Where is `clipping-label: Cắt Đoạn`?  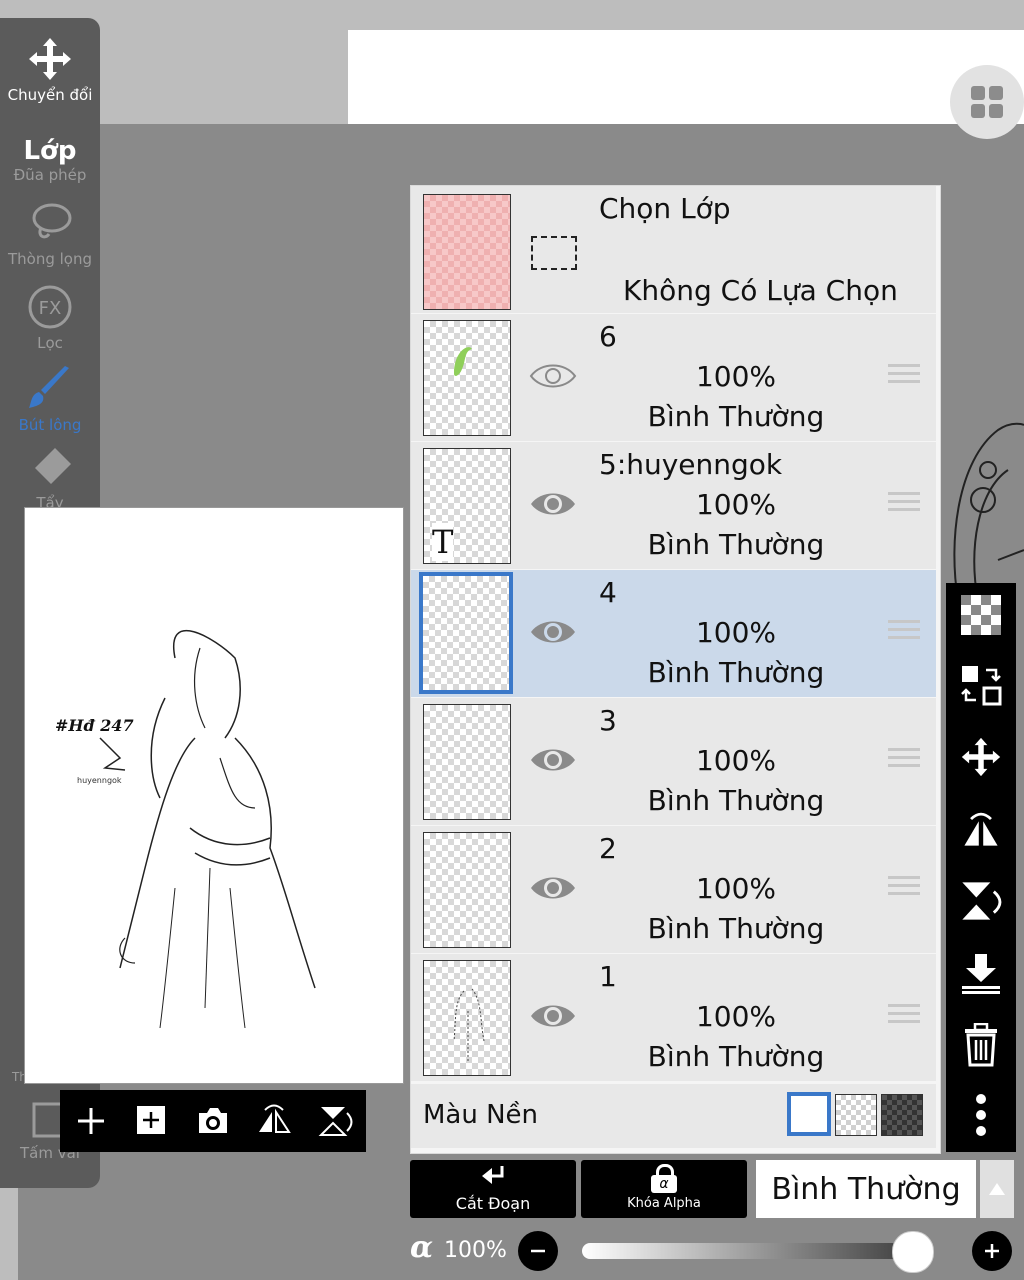 clipping-label: Cắt Đoạn is located at coordinates (493, 1203).